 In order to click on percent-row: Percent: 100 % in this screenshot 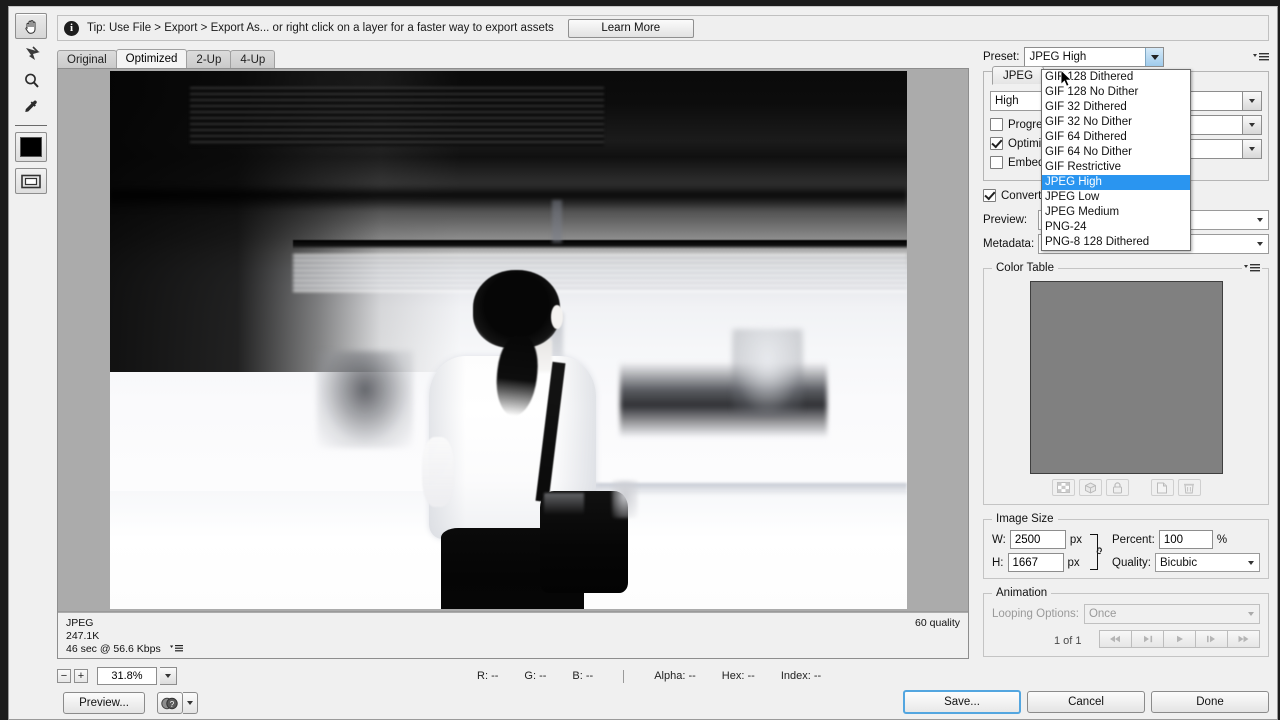, I will do `click(1186, 539)`.